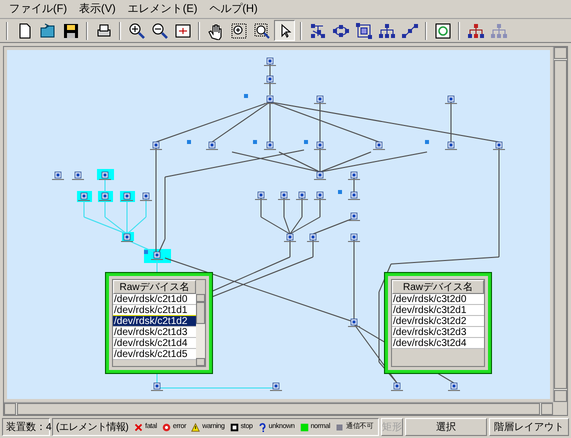 The height and width of the screenshot is (438, 571). I want to click on element-info-label: (エレメント情報), so click(92, 427).